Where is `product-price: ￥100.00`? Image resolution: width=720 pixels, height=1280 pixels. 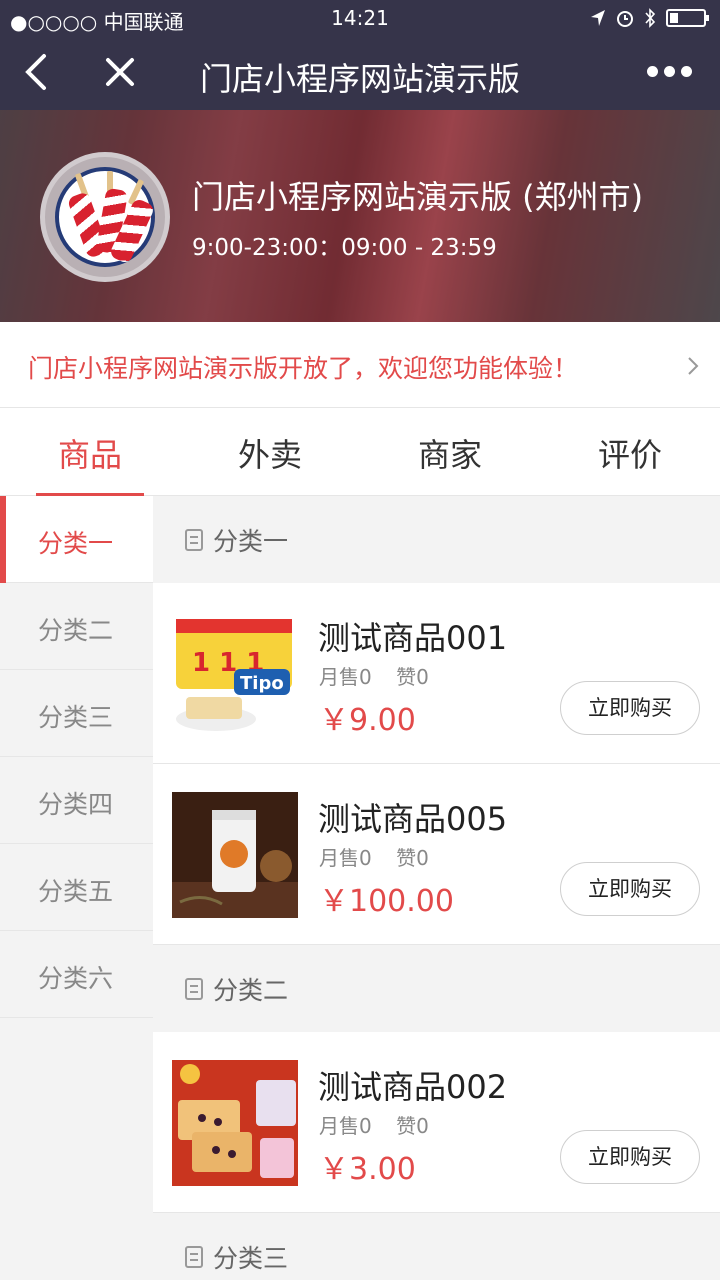
product-price: ￥100.00 is located at coordinates (386, 901).